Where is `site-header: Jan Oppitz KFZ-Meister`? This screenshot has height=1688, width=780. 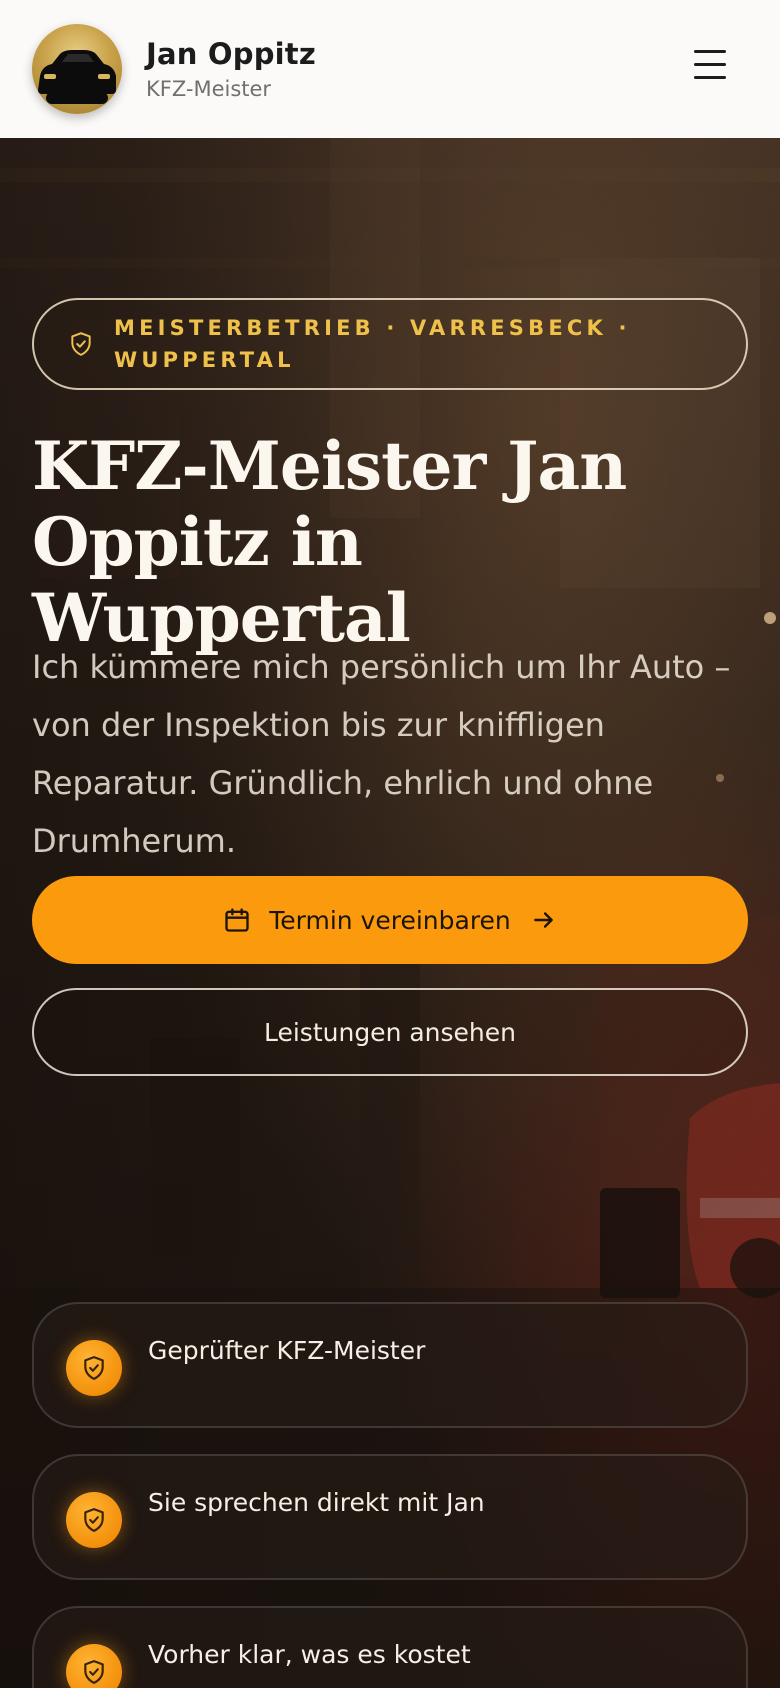 site-header: Jan Oppitz KFZ-Meister is located at coordinates (390, 69).